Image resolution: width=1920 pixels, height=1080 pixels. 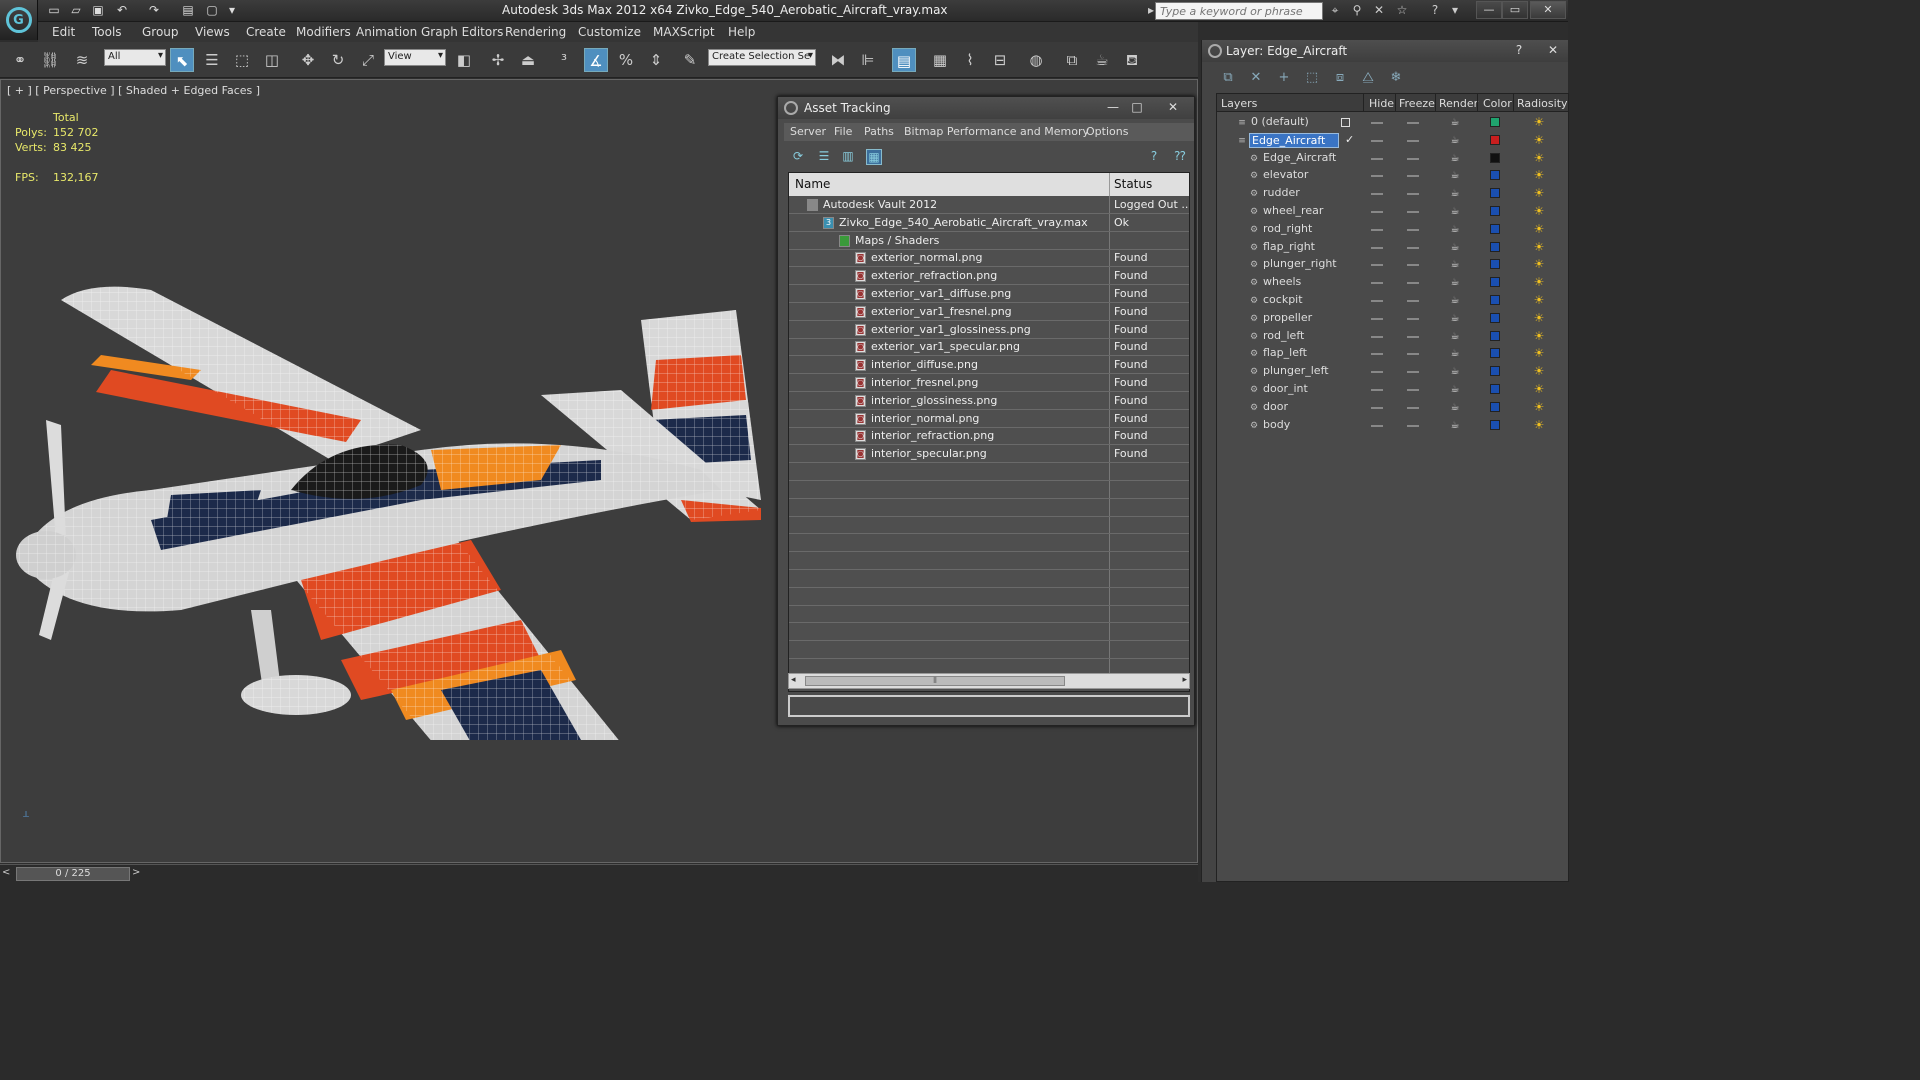 What do you see at coordinates (1284, 78) in the screenshot?
I see `add-to-layer-icon: +` at bounding box center [1284, 78].